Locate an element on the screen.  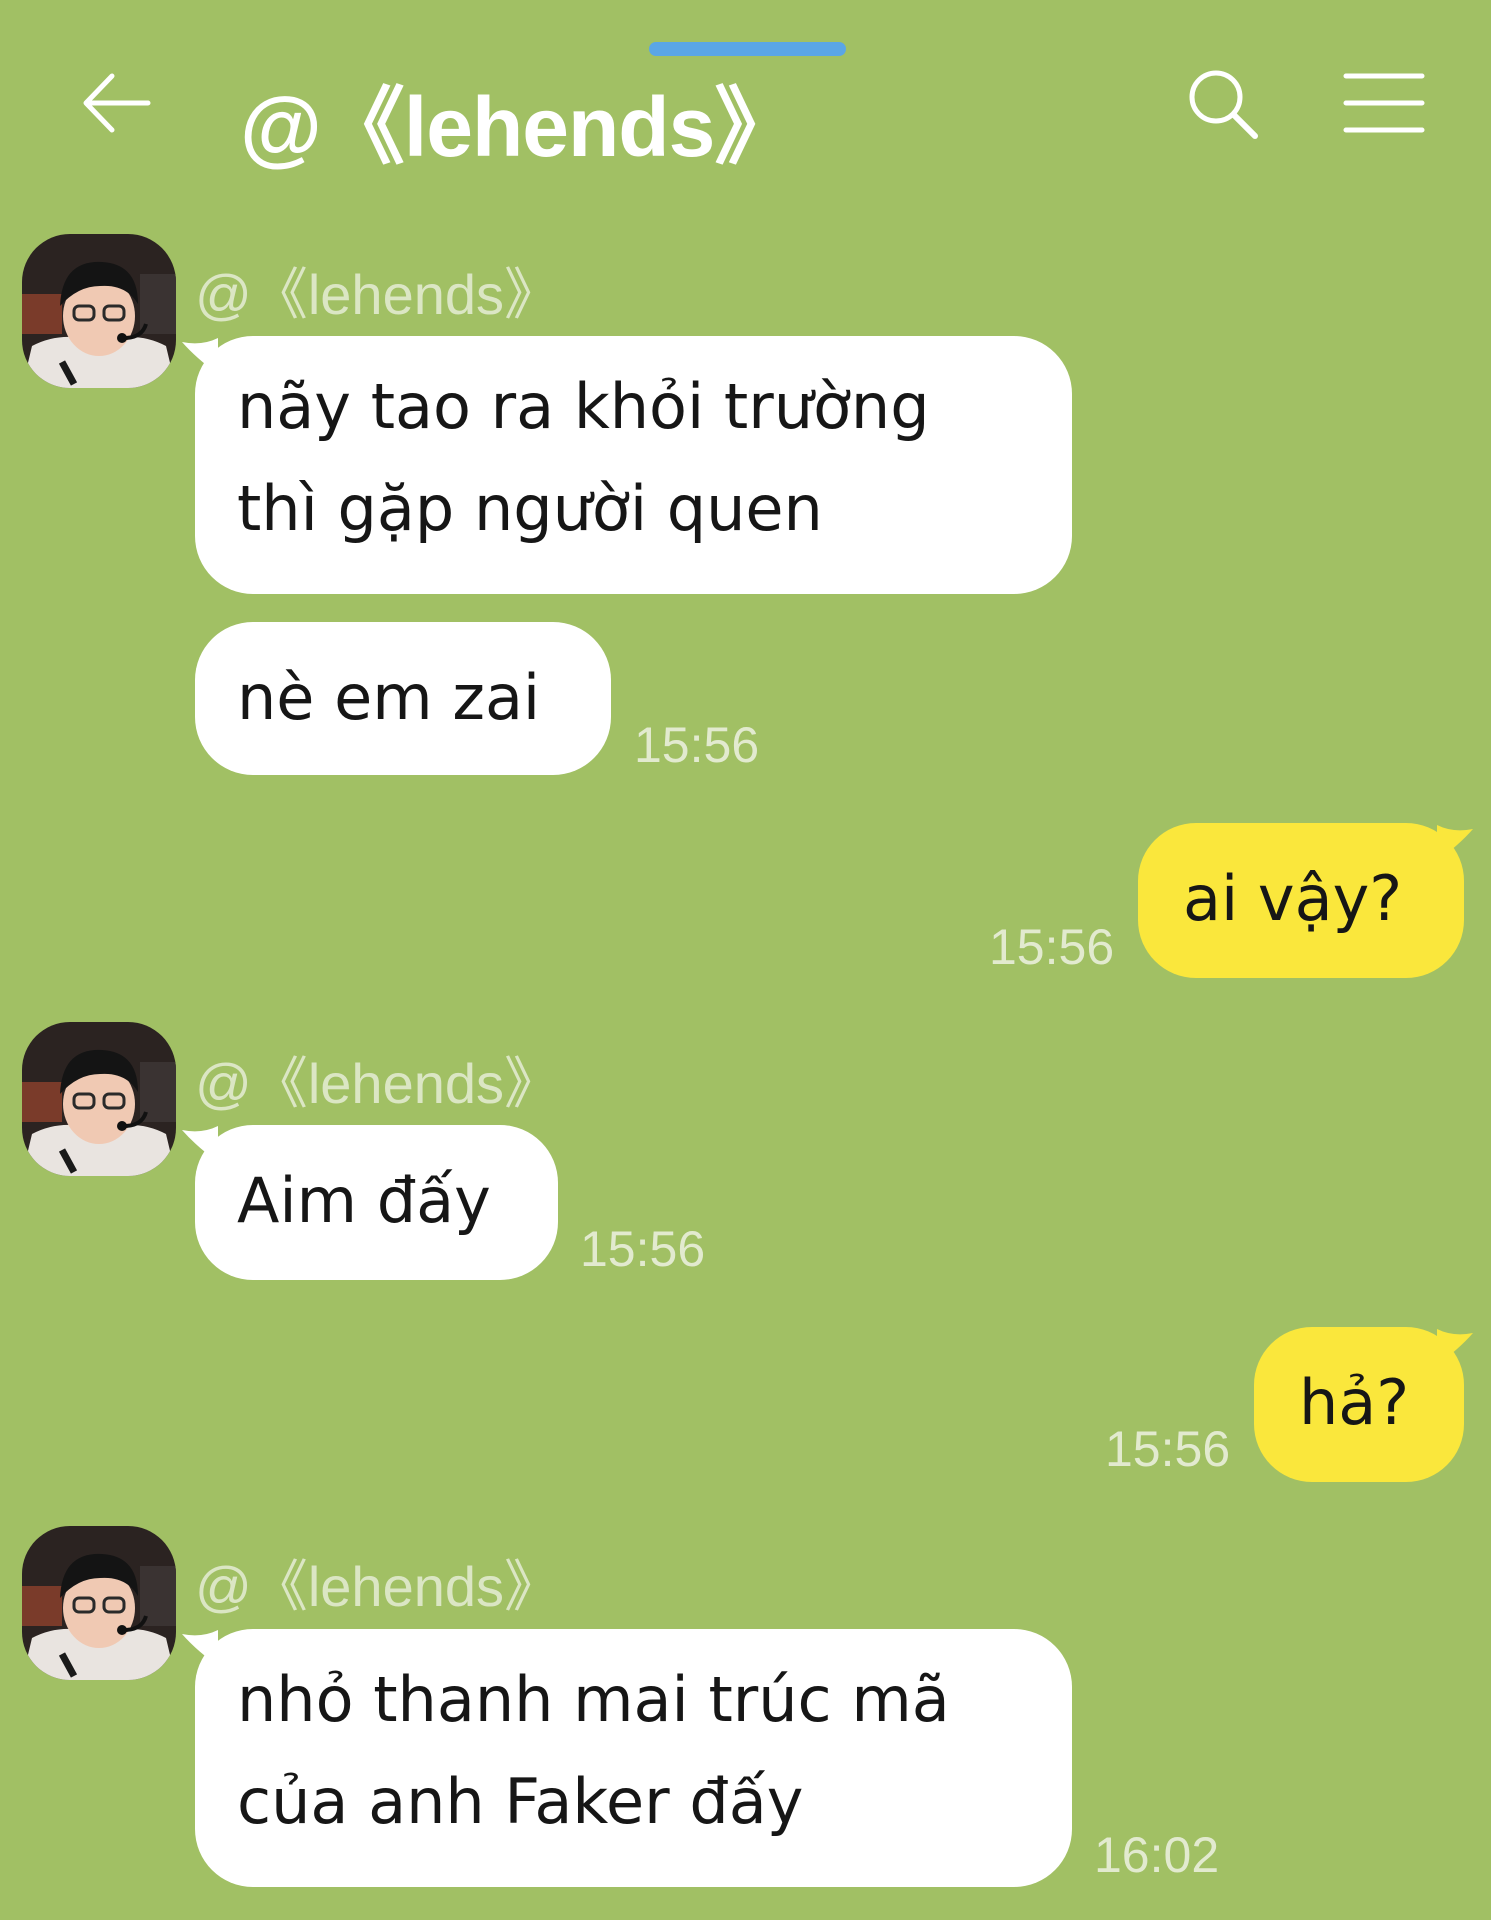
menu-button is located at coordinates (1384, 103).